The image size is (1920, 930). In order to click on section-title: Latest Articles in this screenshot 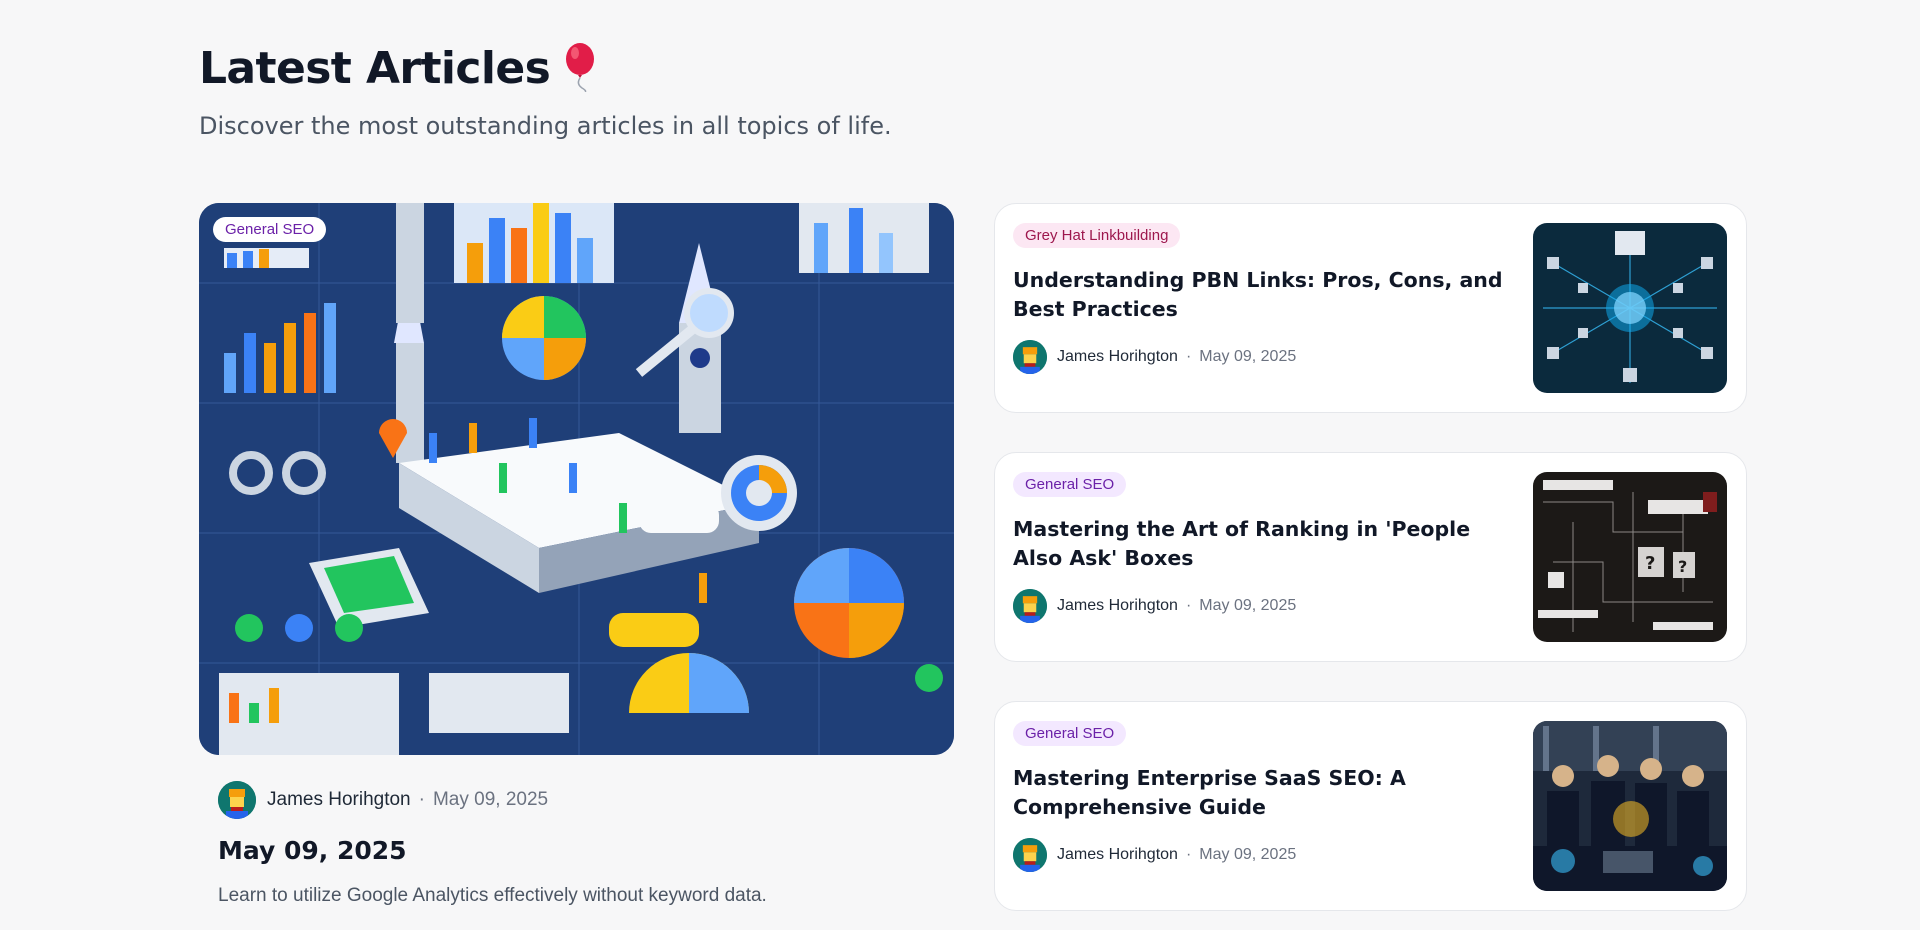, I will do `click(375, 68)`.